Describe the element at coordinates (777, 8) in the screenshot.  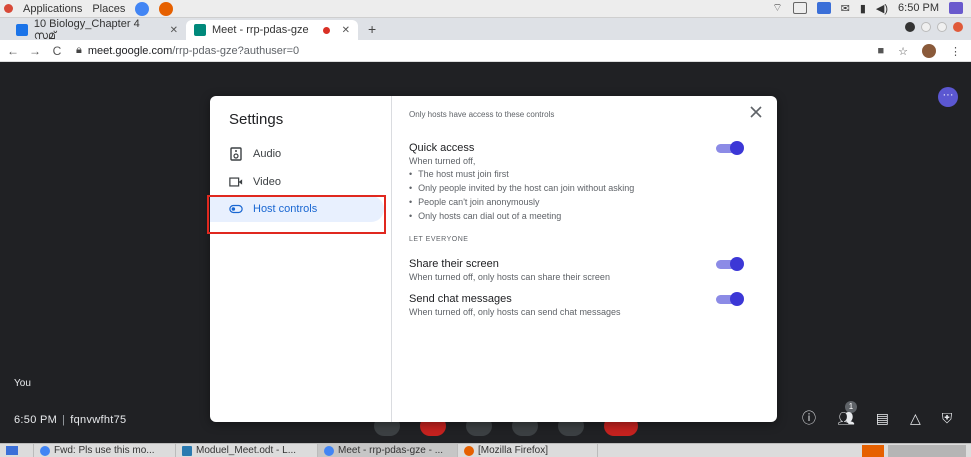
I see `wifi-icon: ⌔` at that location.